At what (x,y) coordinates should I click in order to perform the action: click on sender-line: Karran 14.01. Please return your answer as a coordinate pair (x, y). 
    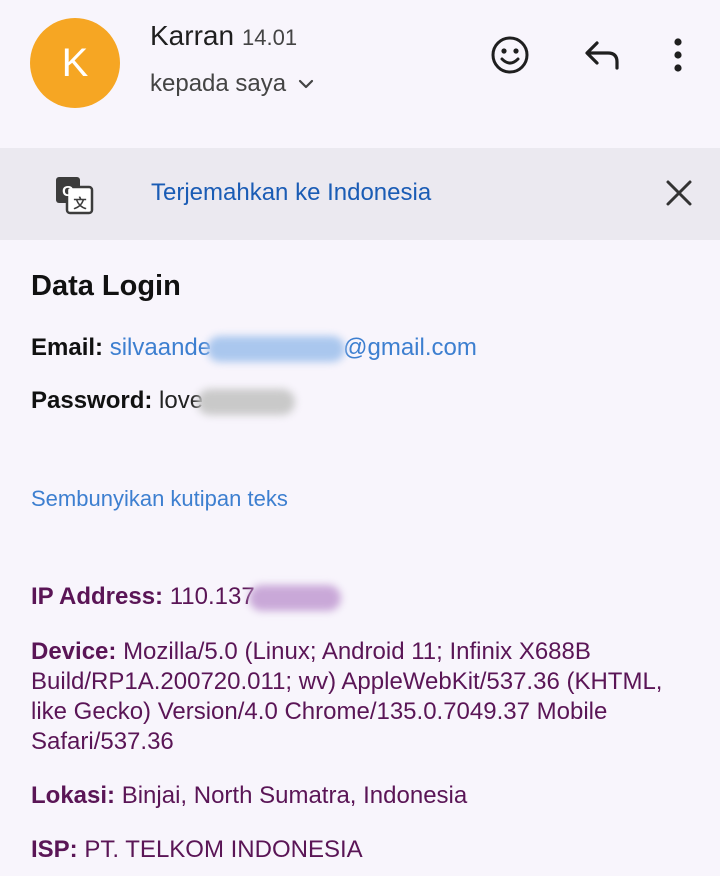
    Looking at the image, I should click on (223, 36).